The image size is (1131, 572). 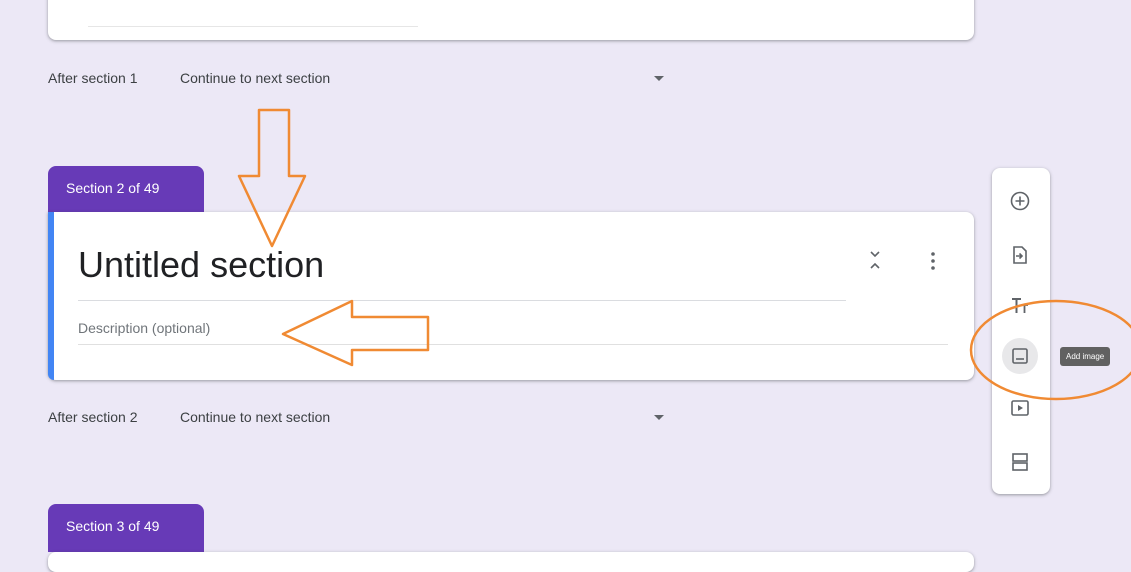 I want to click on floating-toolbar, so click(x=1021, y=331).